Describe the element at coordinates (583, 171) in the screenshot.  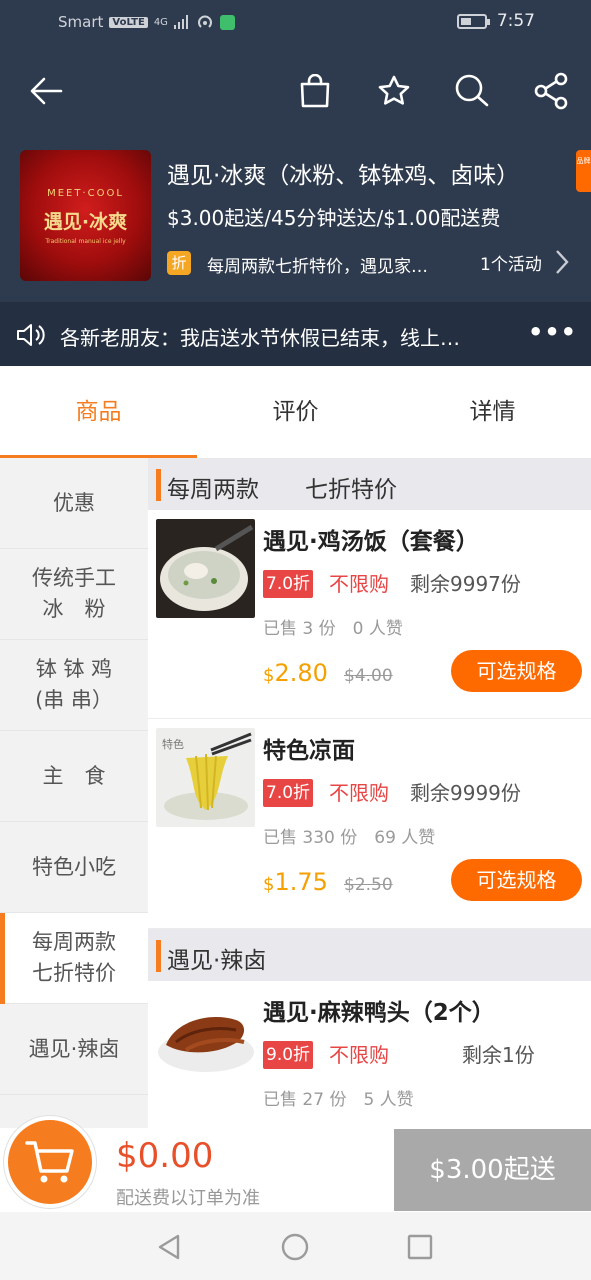
I see `brand-tag: 品牌` at that location.